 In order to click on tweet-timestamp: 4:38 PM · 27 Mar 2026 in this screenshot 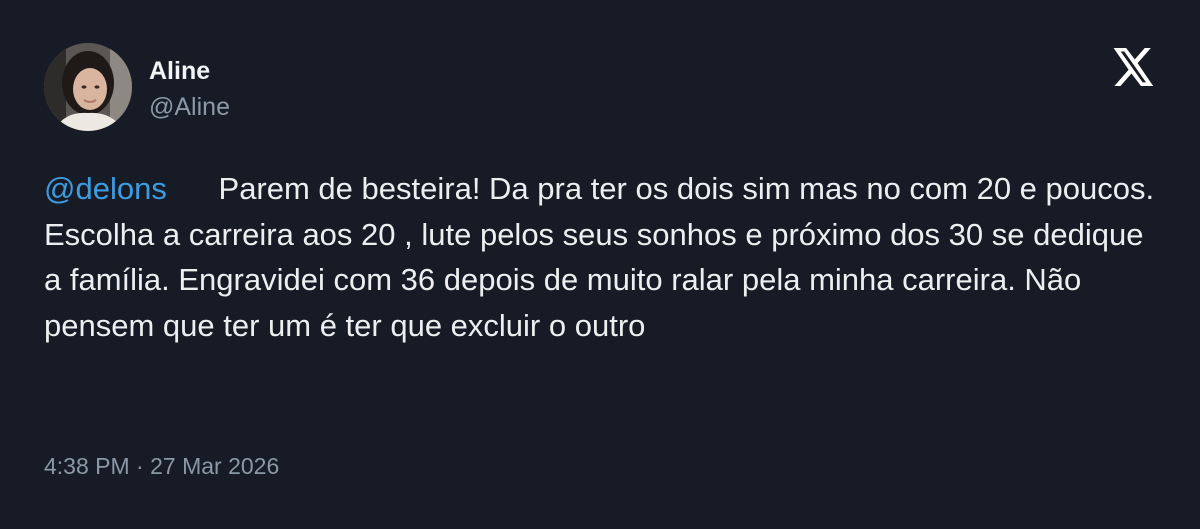, I will do `click(161, 466)`.